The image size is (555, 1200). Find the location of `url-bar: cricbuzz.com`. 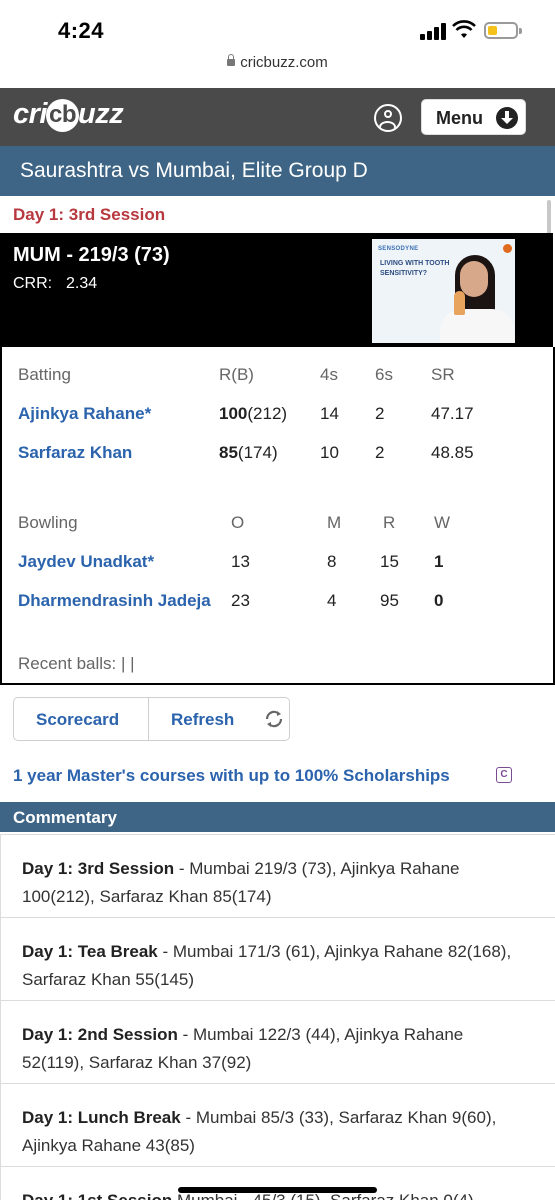

url-bar: cricbuzz.com is located at coordinates (277, 67).